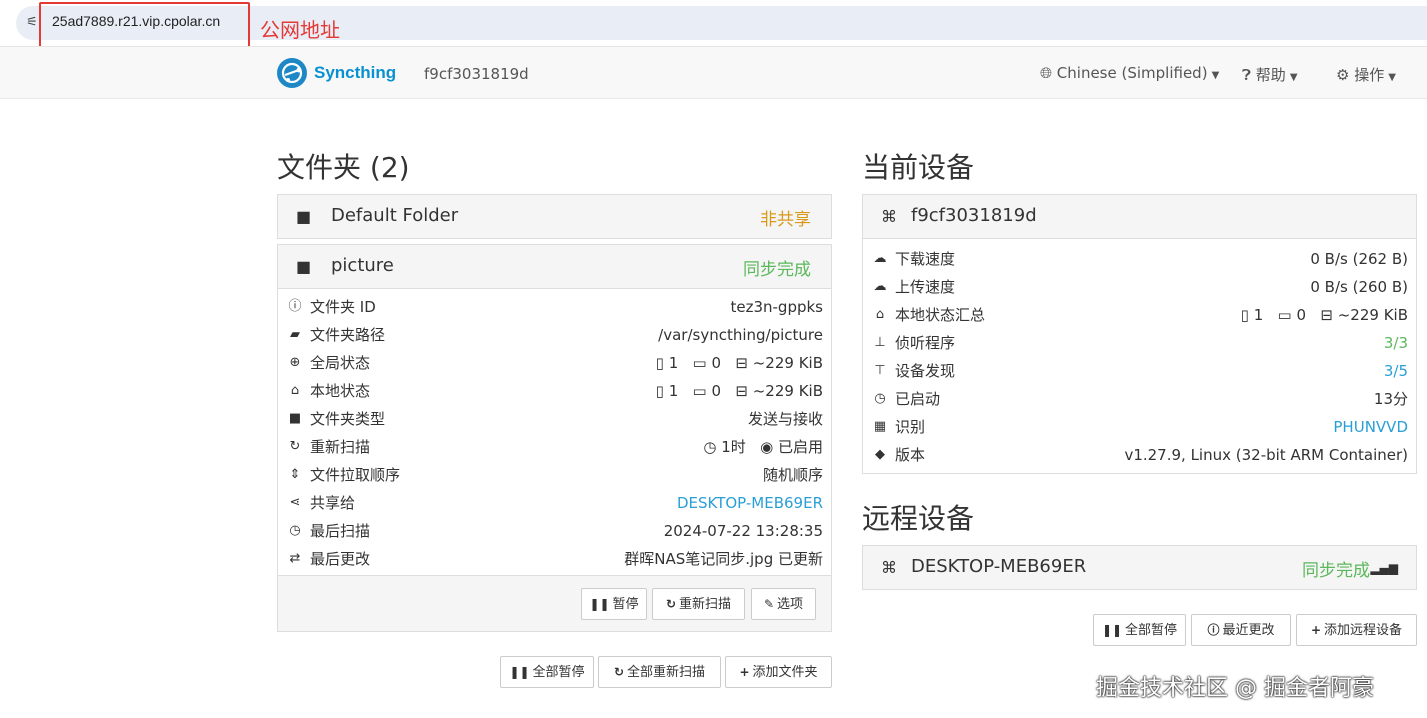 Image resolution: width=1427 pixels, height=718 pixels. I want to click on rescan-button: ↻ 重新扫描, so click(698, 604).